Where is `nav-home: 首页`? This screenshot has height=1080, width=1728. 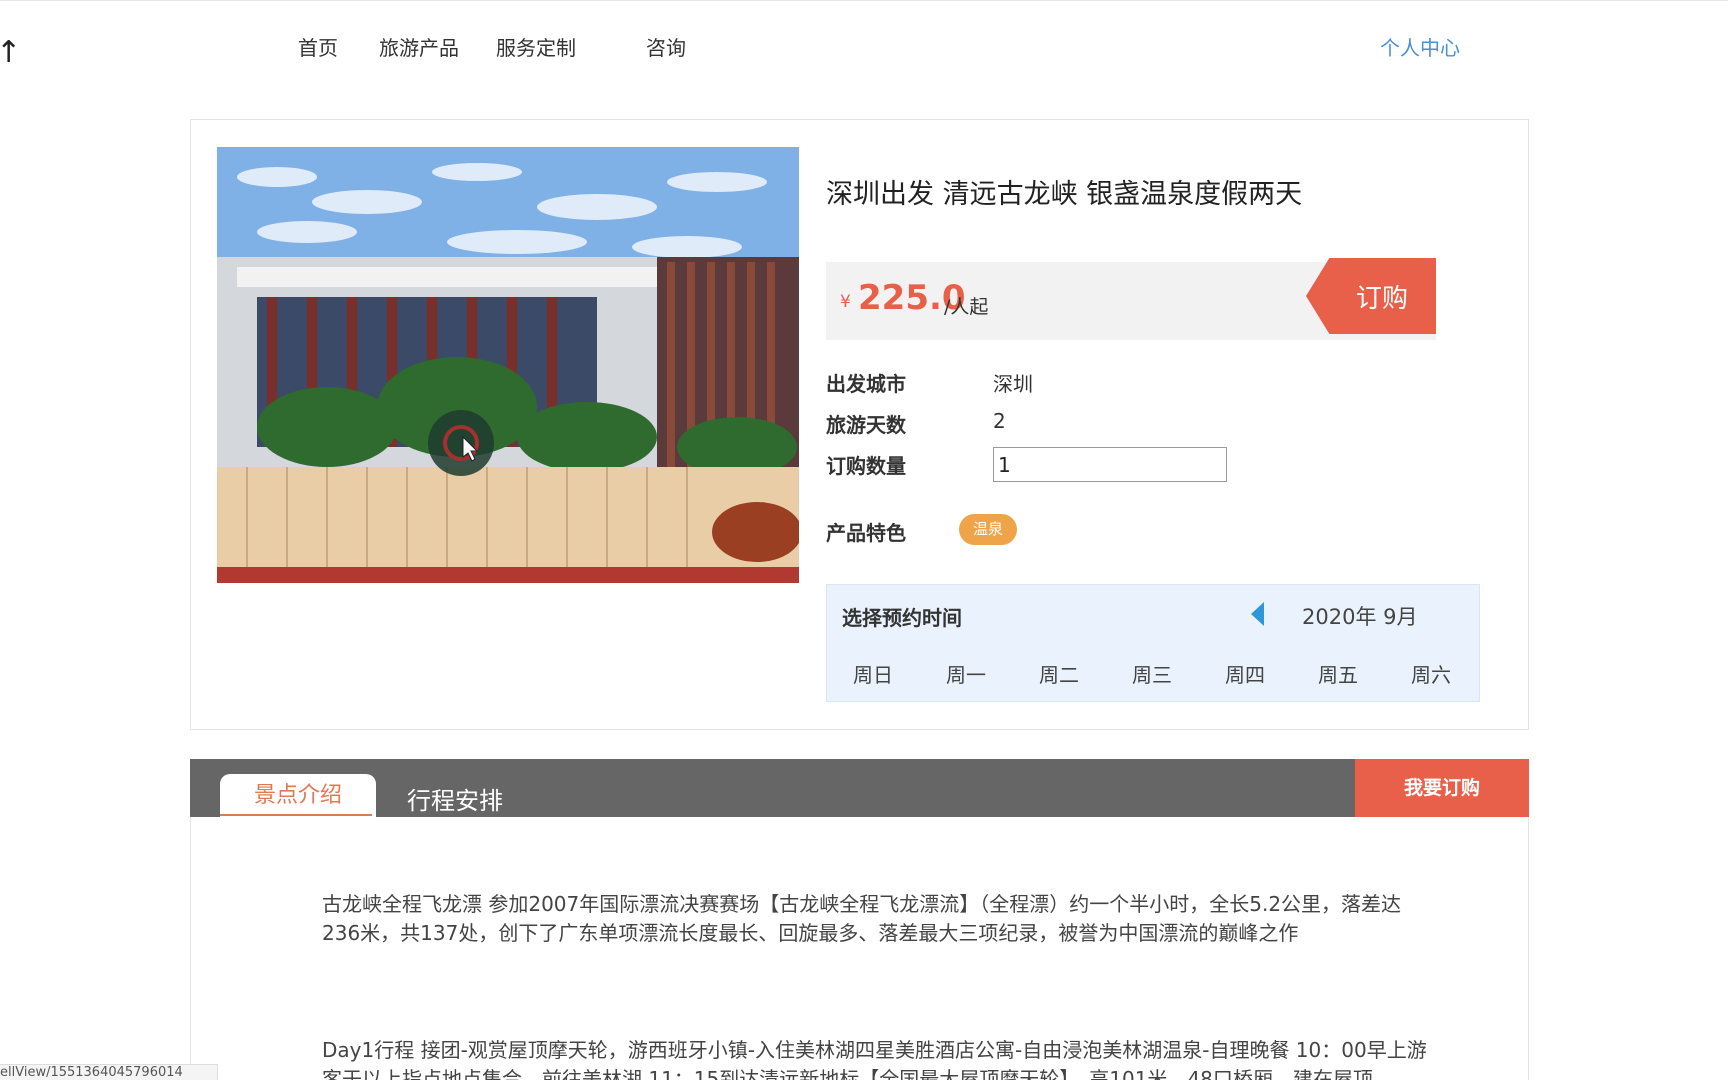 nav-home: 首页 is located at coordinates (318, 46).